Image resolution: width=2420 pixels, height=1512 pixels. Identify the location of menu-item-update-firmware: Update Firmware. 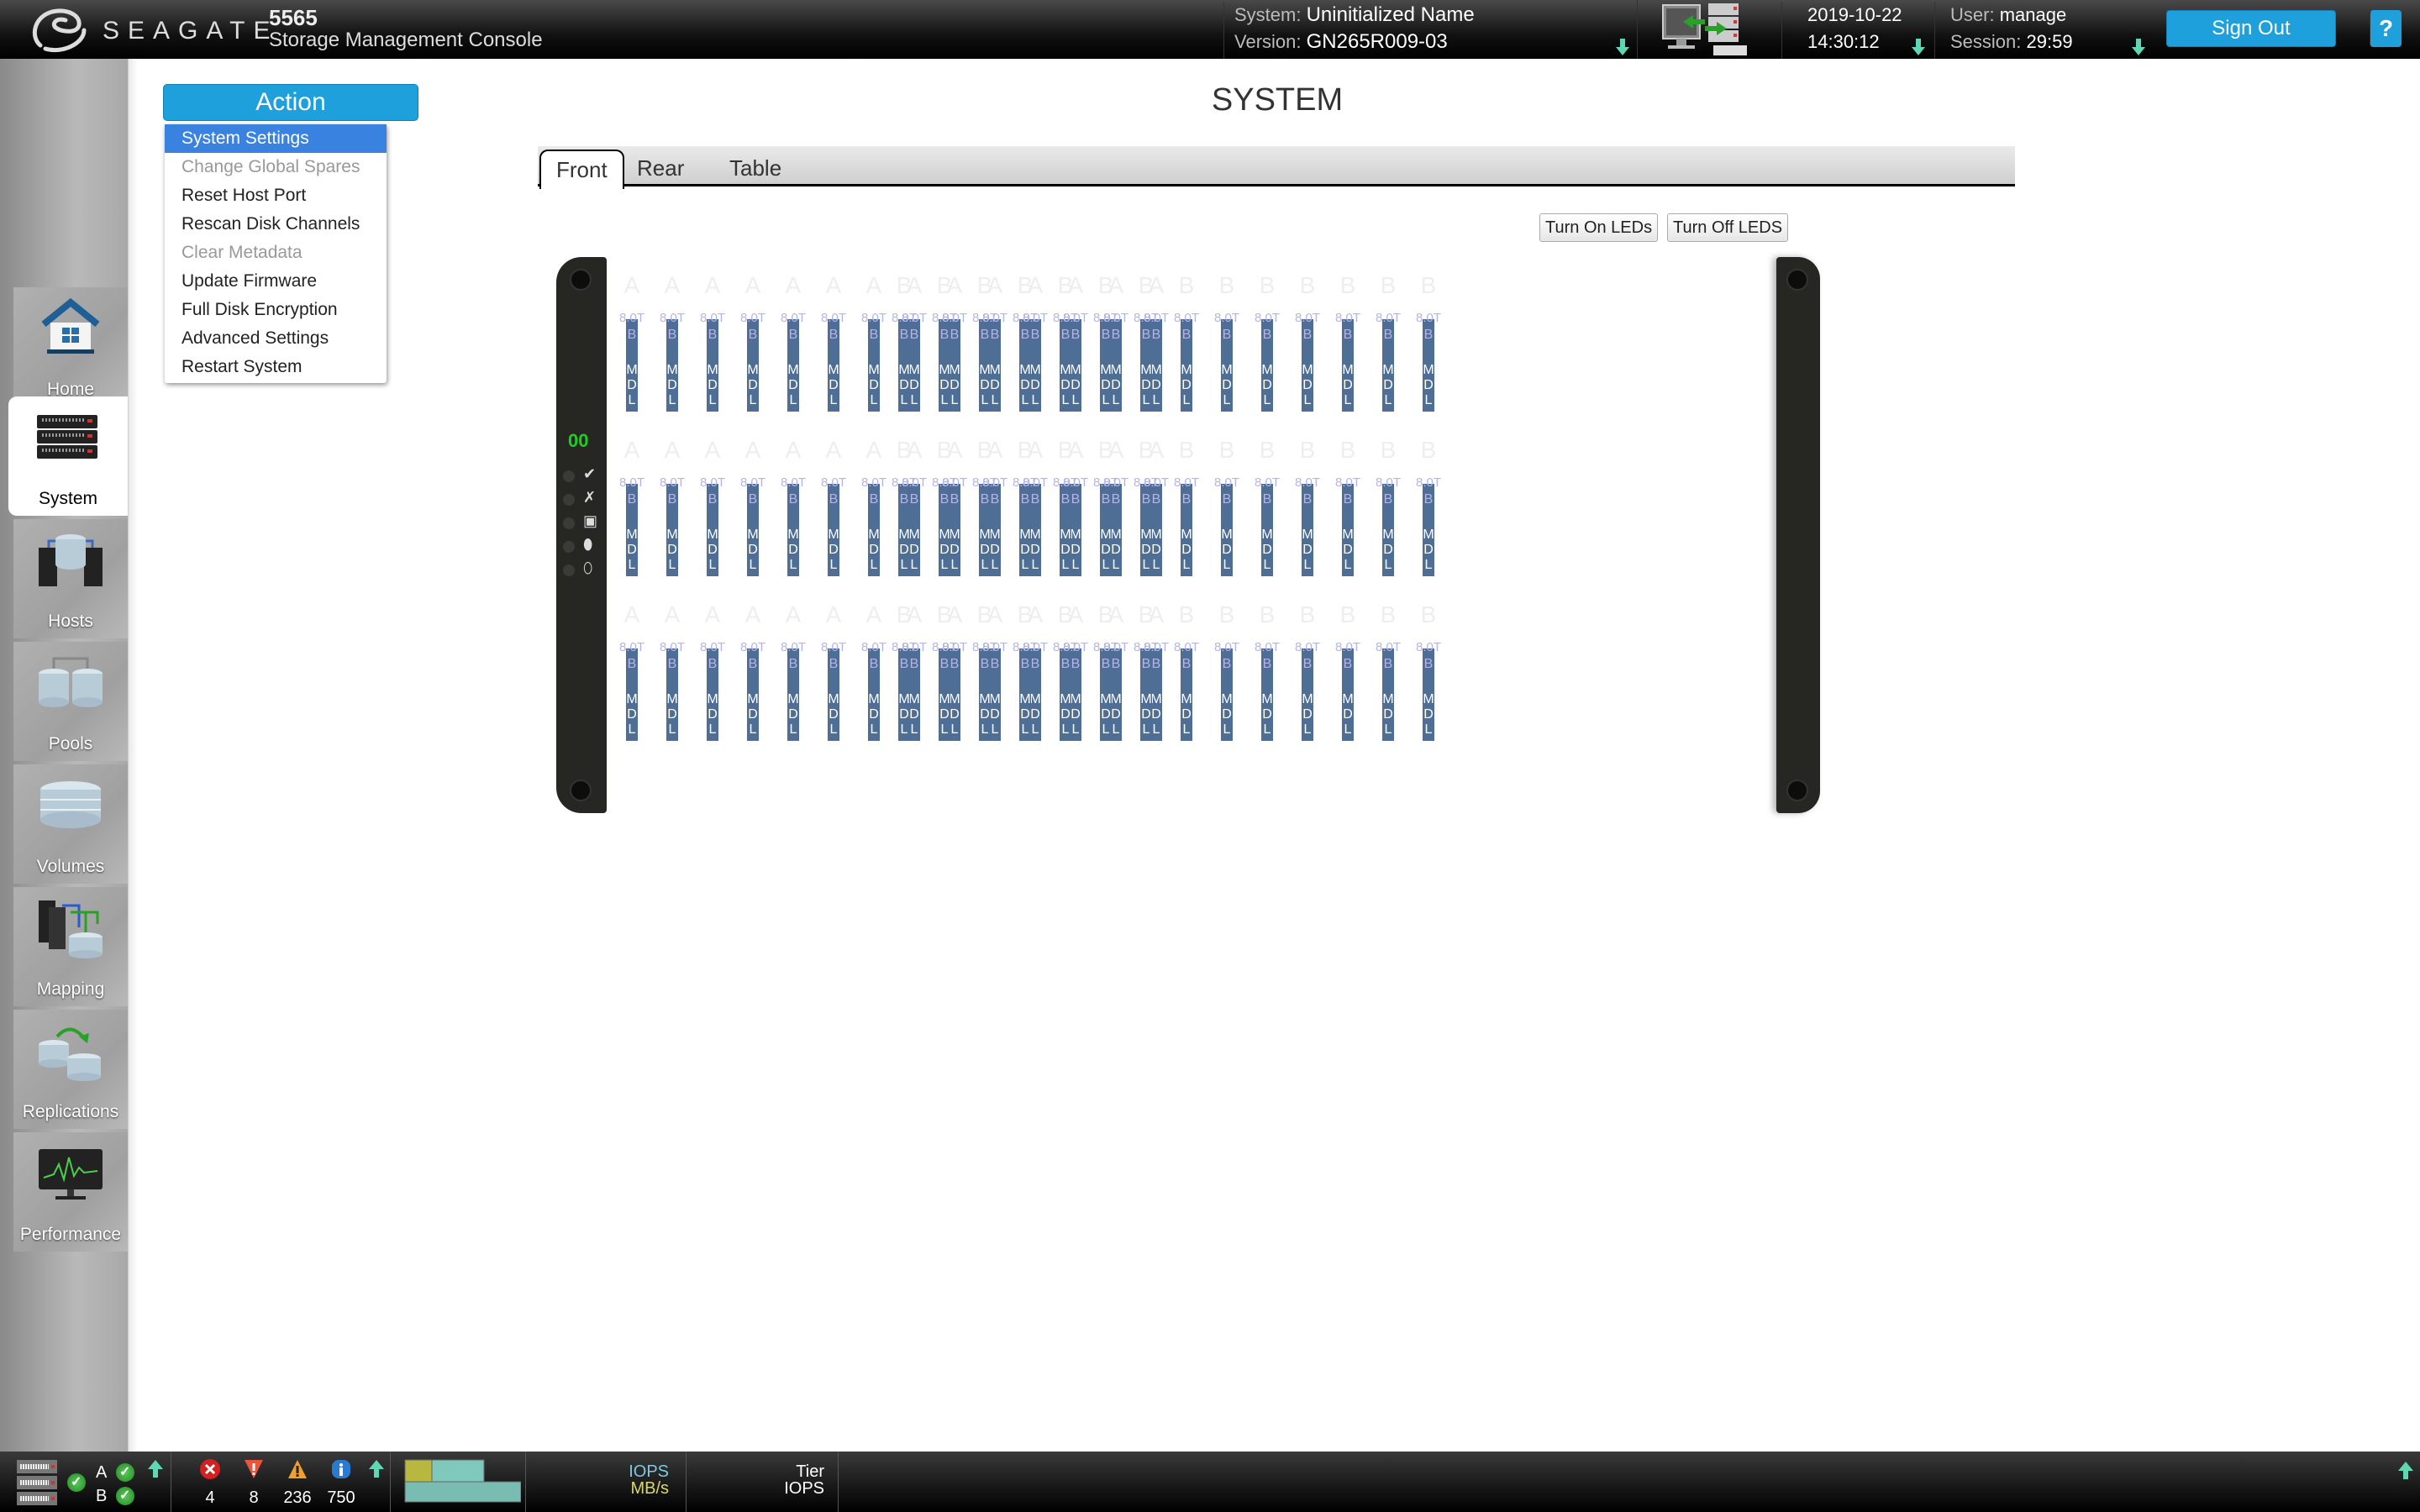
(276, 281).